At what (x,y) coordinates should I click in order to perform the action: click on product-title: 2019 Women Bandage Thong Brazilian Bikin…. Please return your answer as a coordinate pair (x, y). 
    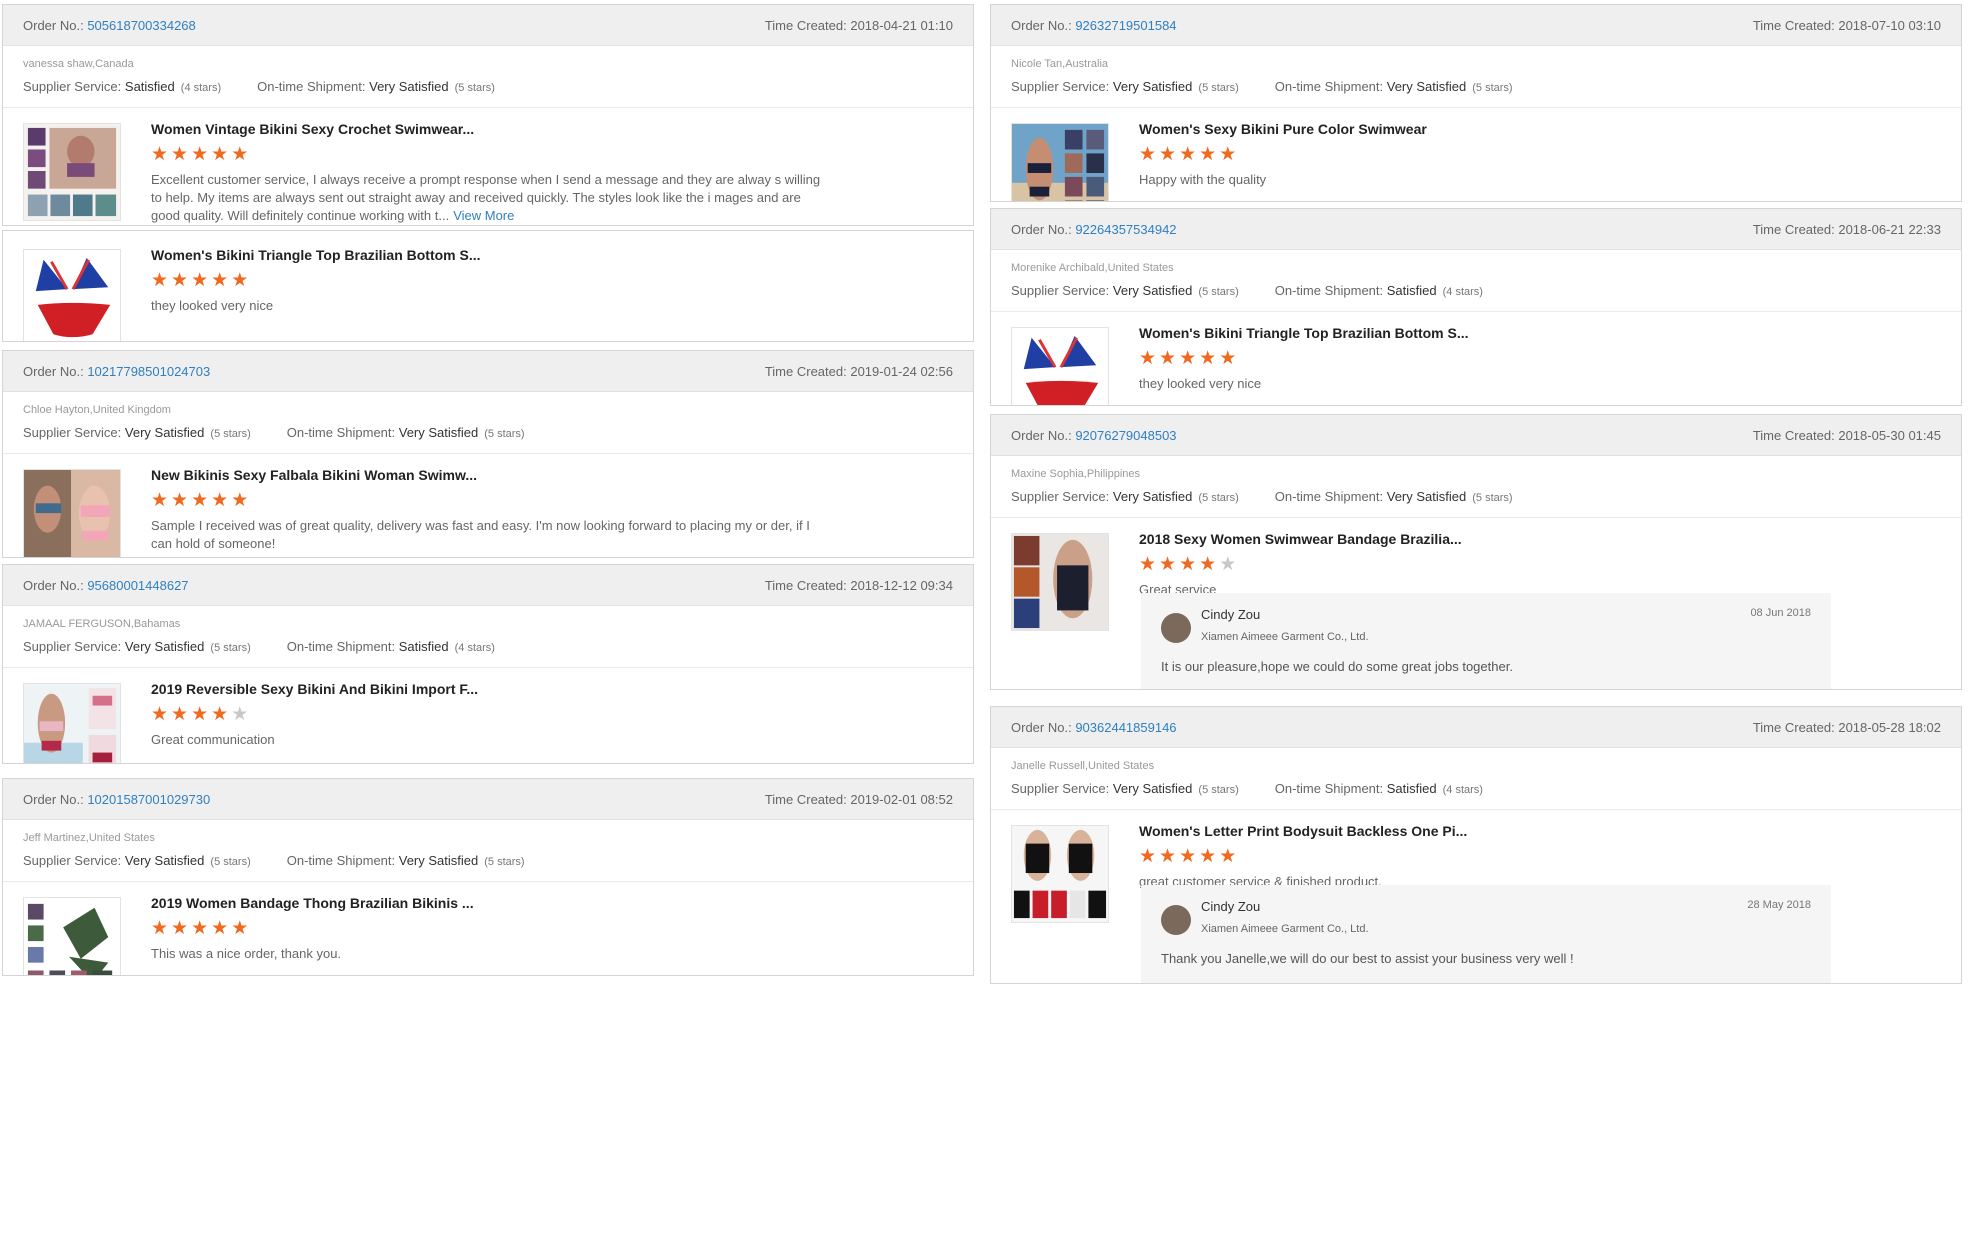
    Looking at the image, I should click on (331, 903).